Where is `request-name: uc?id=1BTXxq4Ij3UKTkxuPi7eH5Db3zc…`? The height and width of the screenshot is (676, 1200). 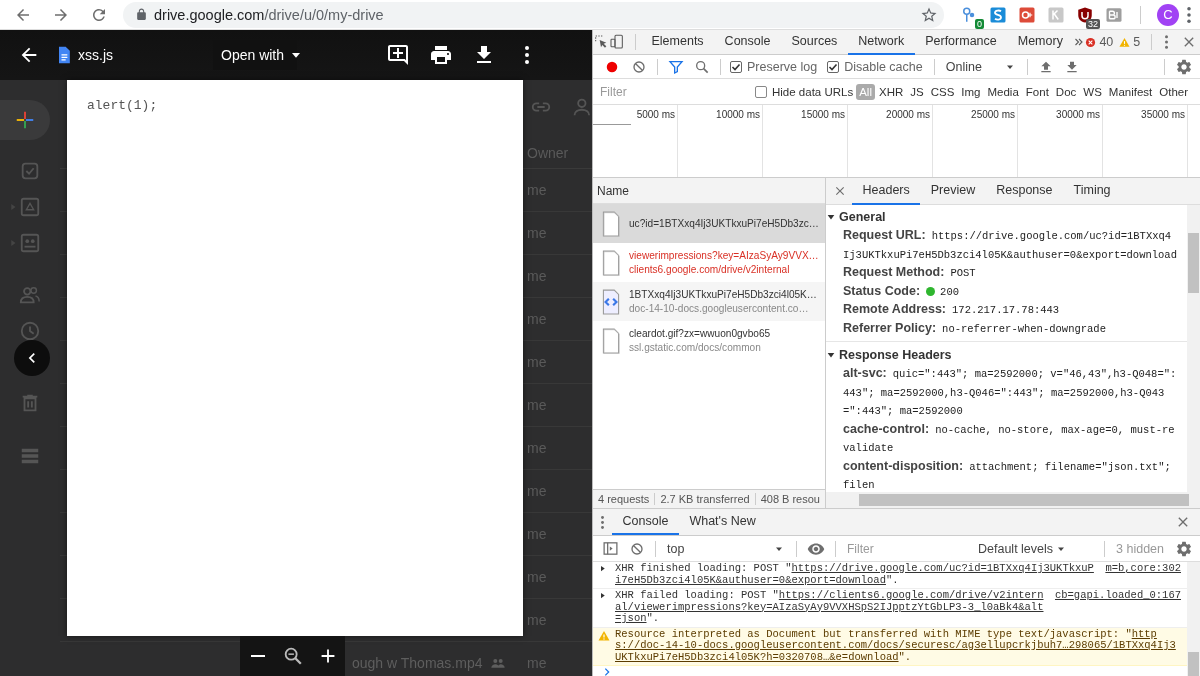 request-name: uc?id=1BTXxq4Ij3UKTkxuPi7eH5Db3zc… is located at coordinates (724, 223).